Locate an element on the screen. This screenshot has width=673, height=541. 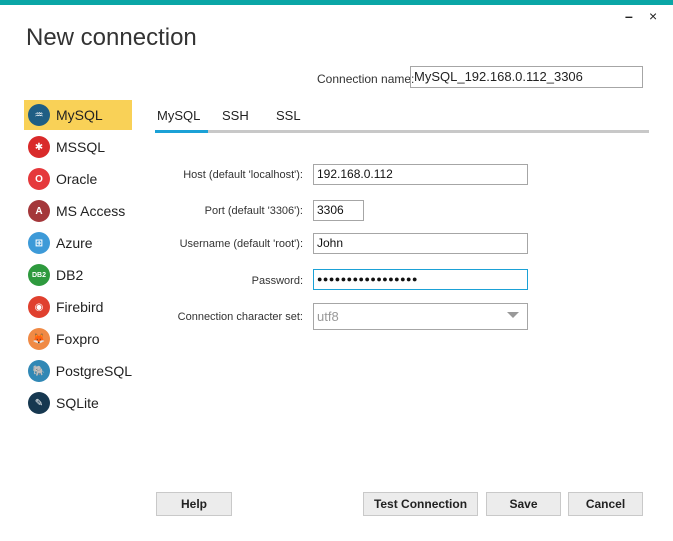
minimize-button: – is located at coordinates (629, 16).